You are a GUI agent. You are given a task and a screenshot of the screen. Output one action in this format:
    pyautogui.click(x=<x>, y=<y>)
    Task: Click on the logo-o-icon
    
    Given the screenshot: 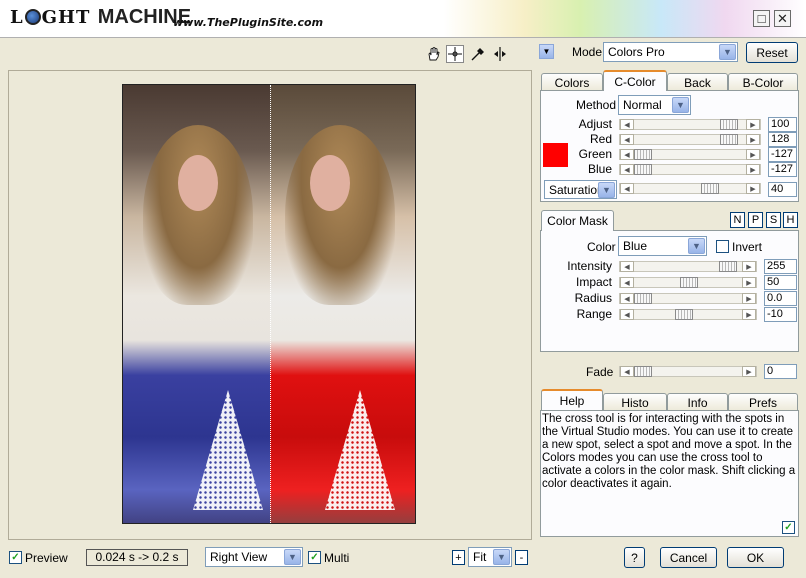 What is the action you would take?
    pyautogui.click(x=32, y=17)
    